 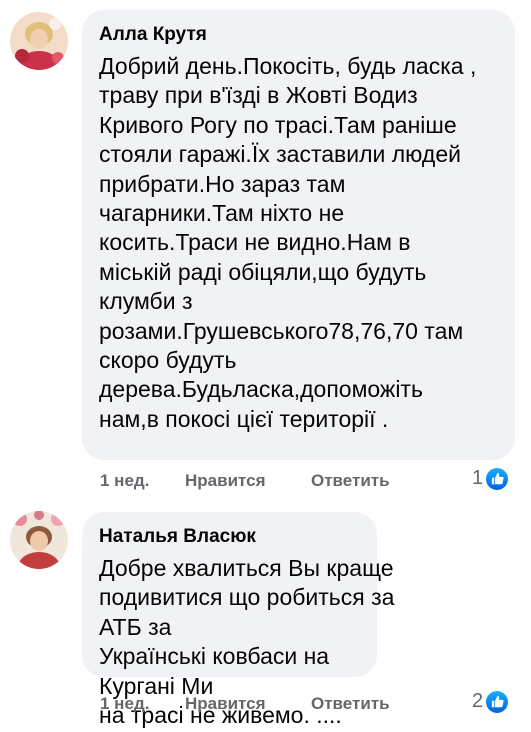 I want to click on avatar-alla, so click(x=39, y=41).